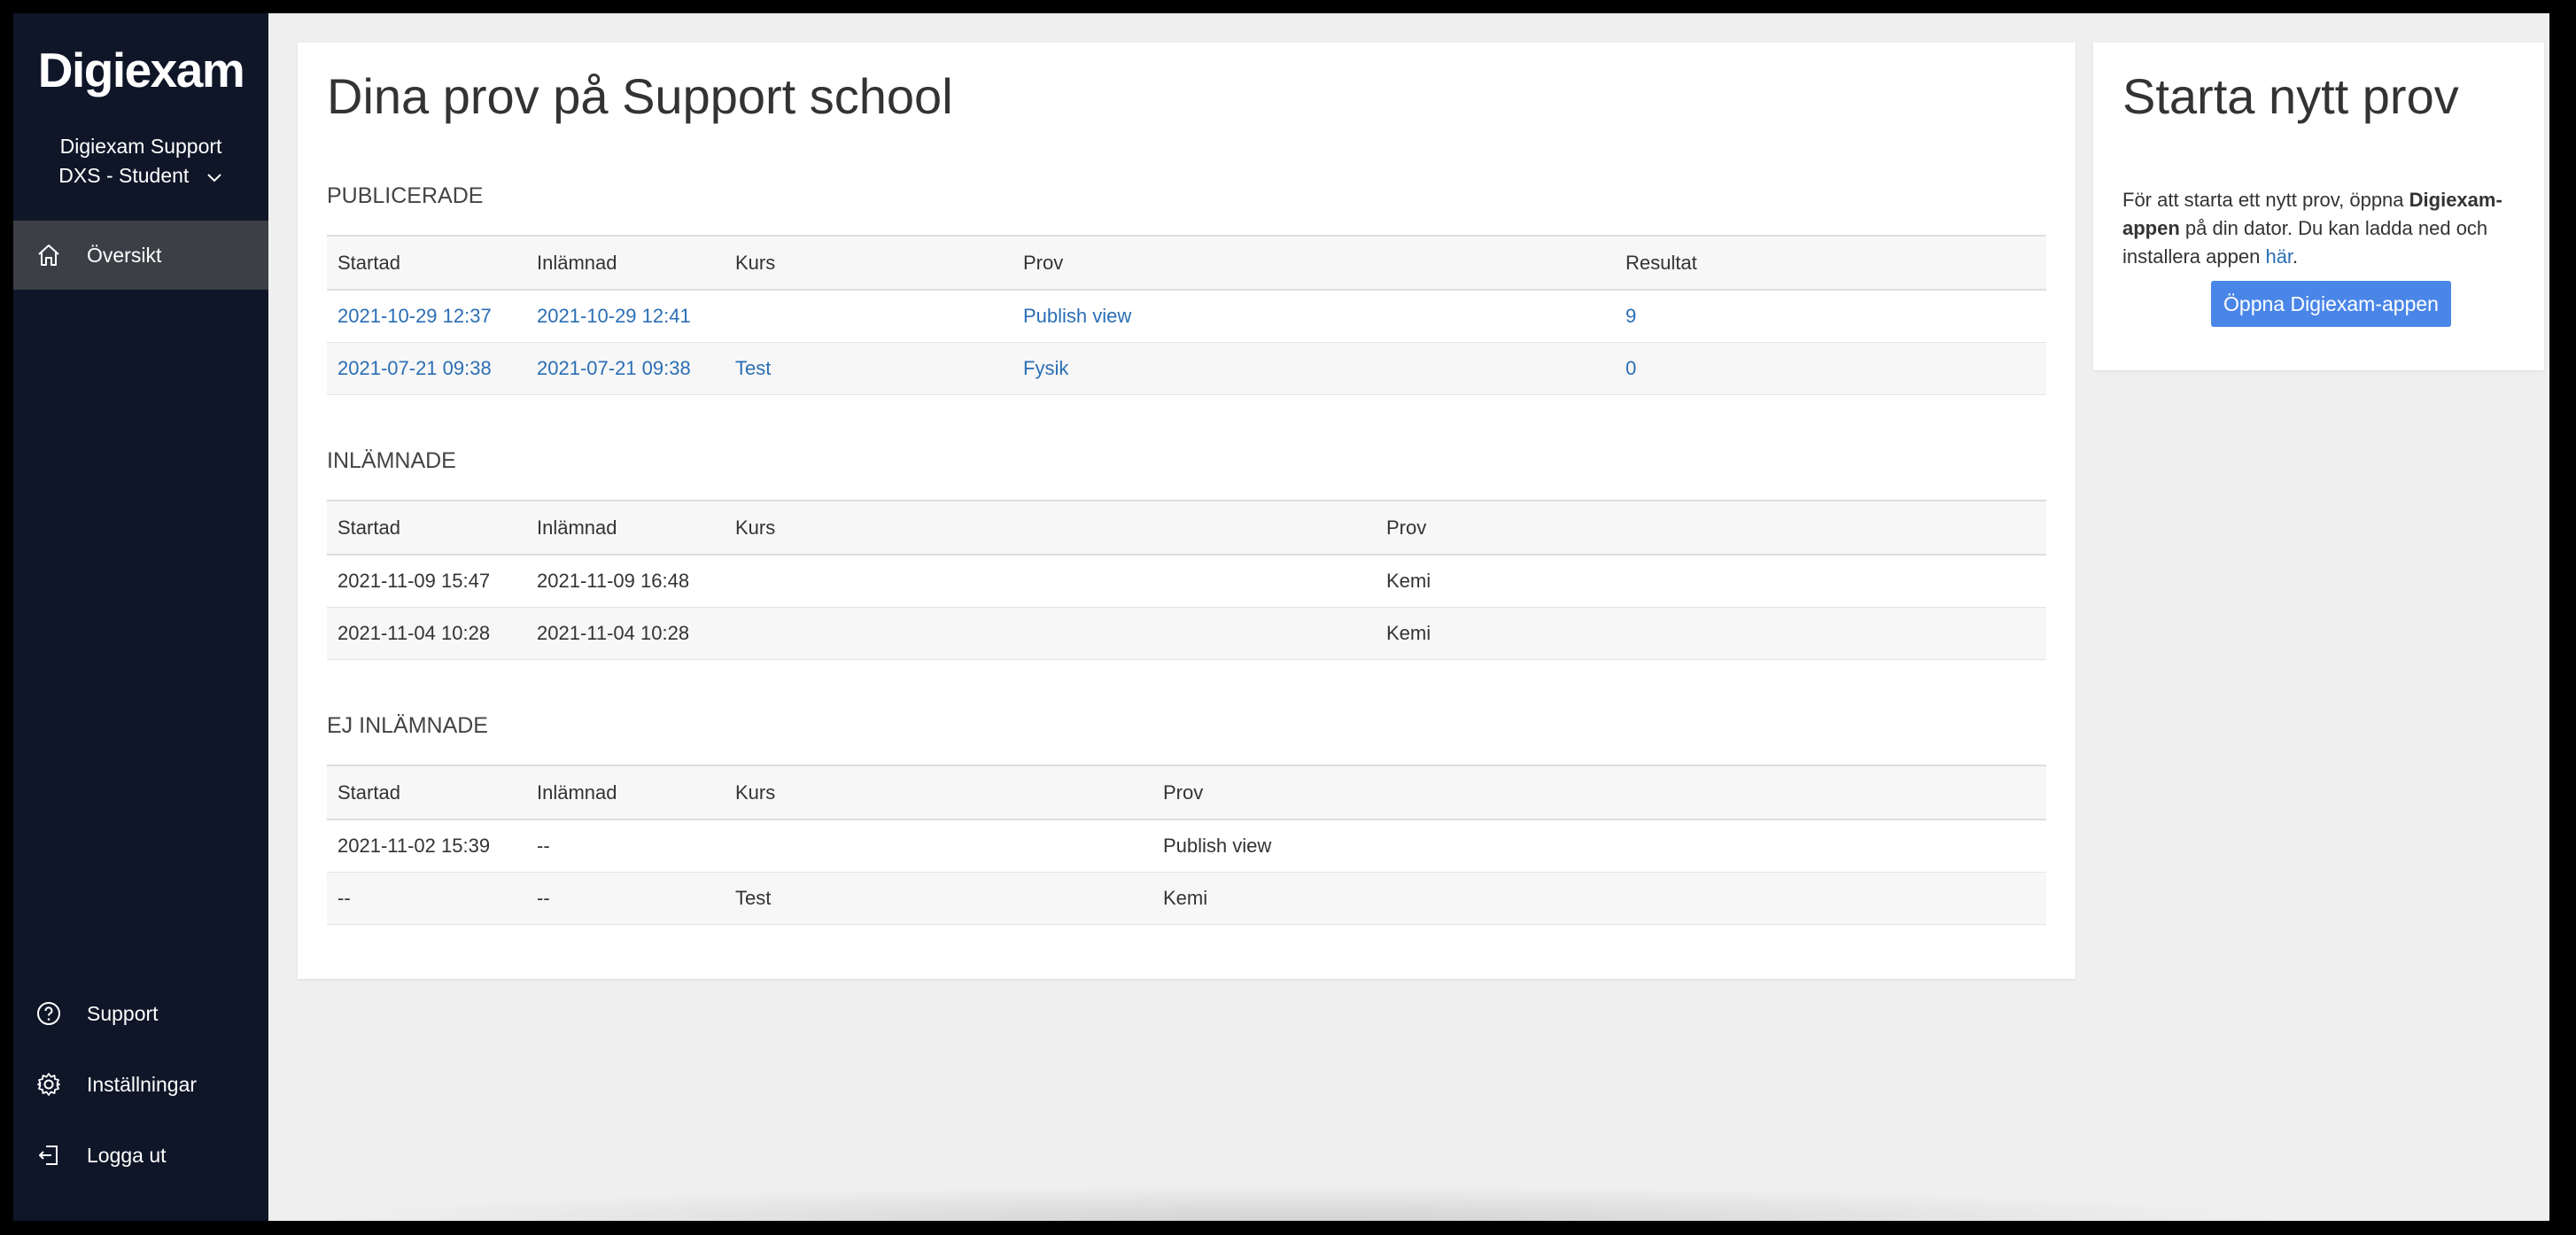  I want to click on sidebar-item-logout: Logga ut, so click(140, 1155).